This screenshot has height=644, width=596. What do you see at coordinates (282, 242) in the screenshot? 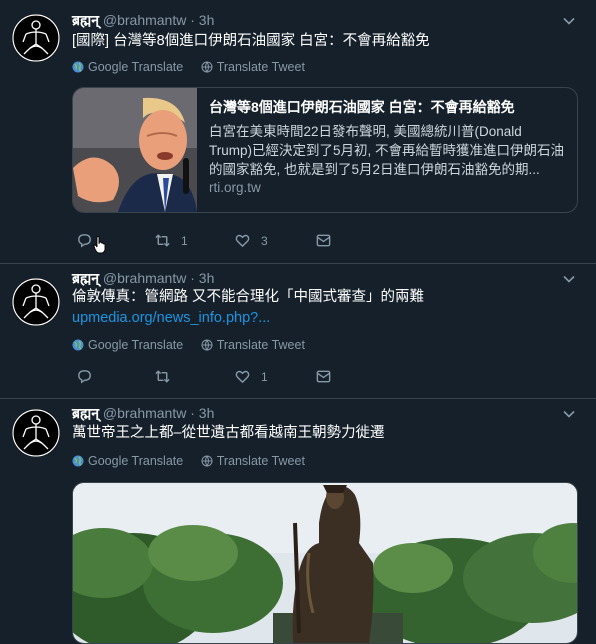
I see `tweet-actions: 1 3` at bounding box center [282, 242].